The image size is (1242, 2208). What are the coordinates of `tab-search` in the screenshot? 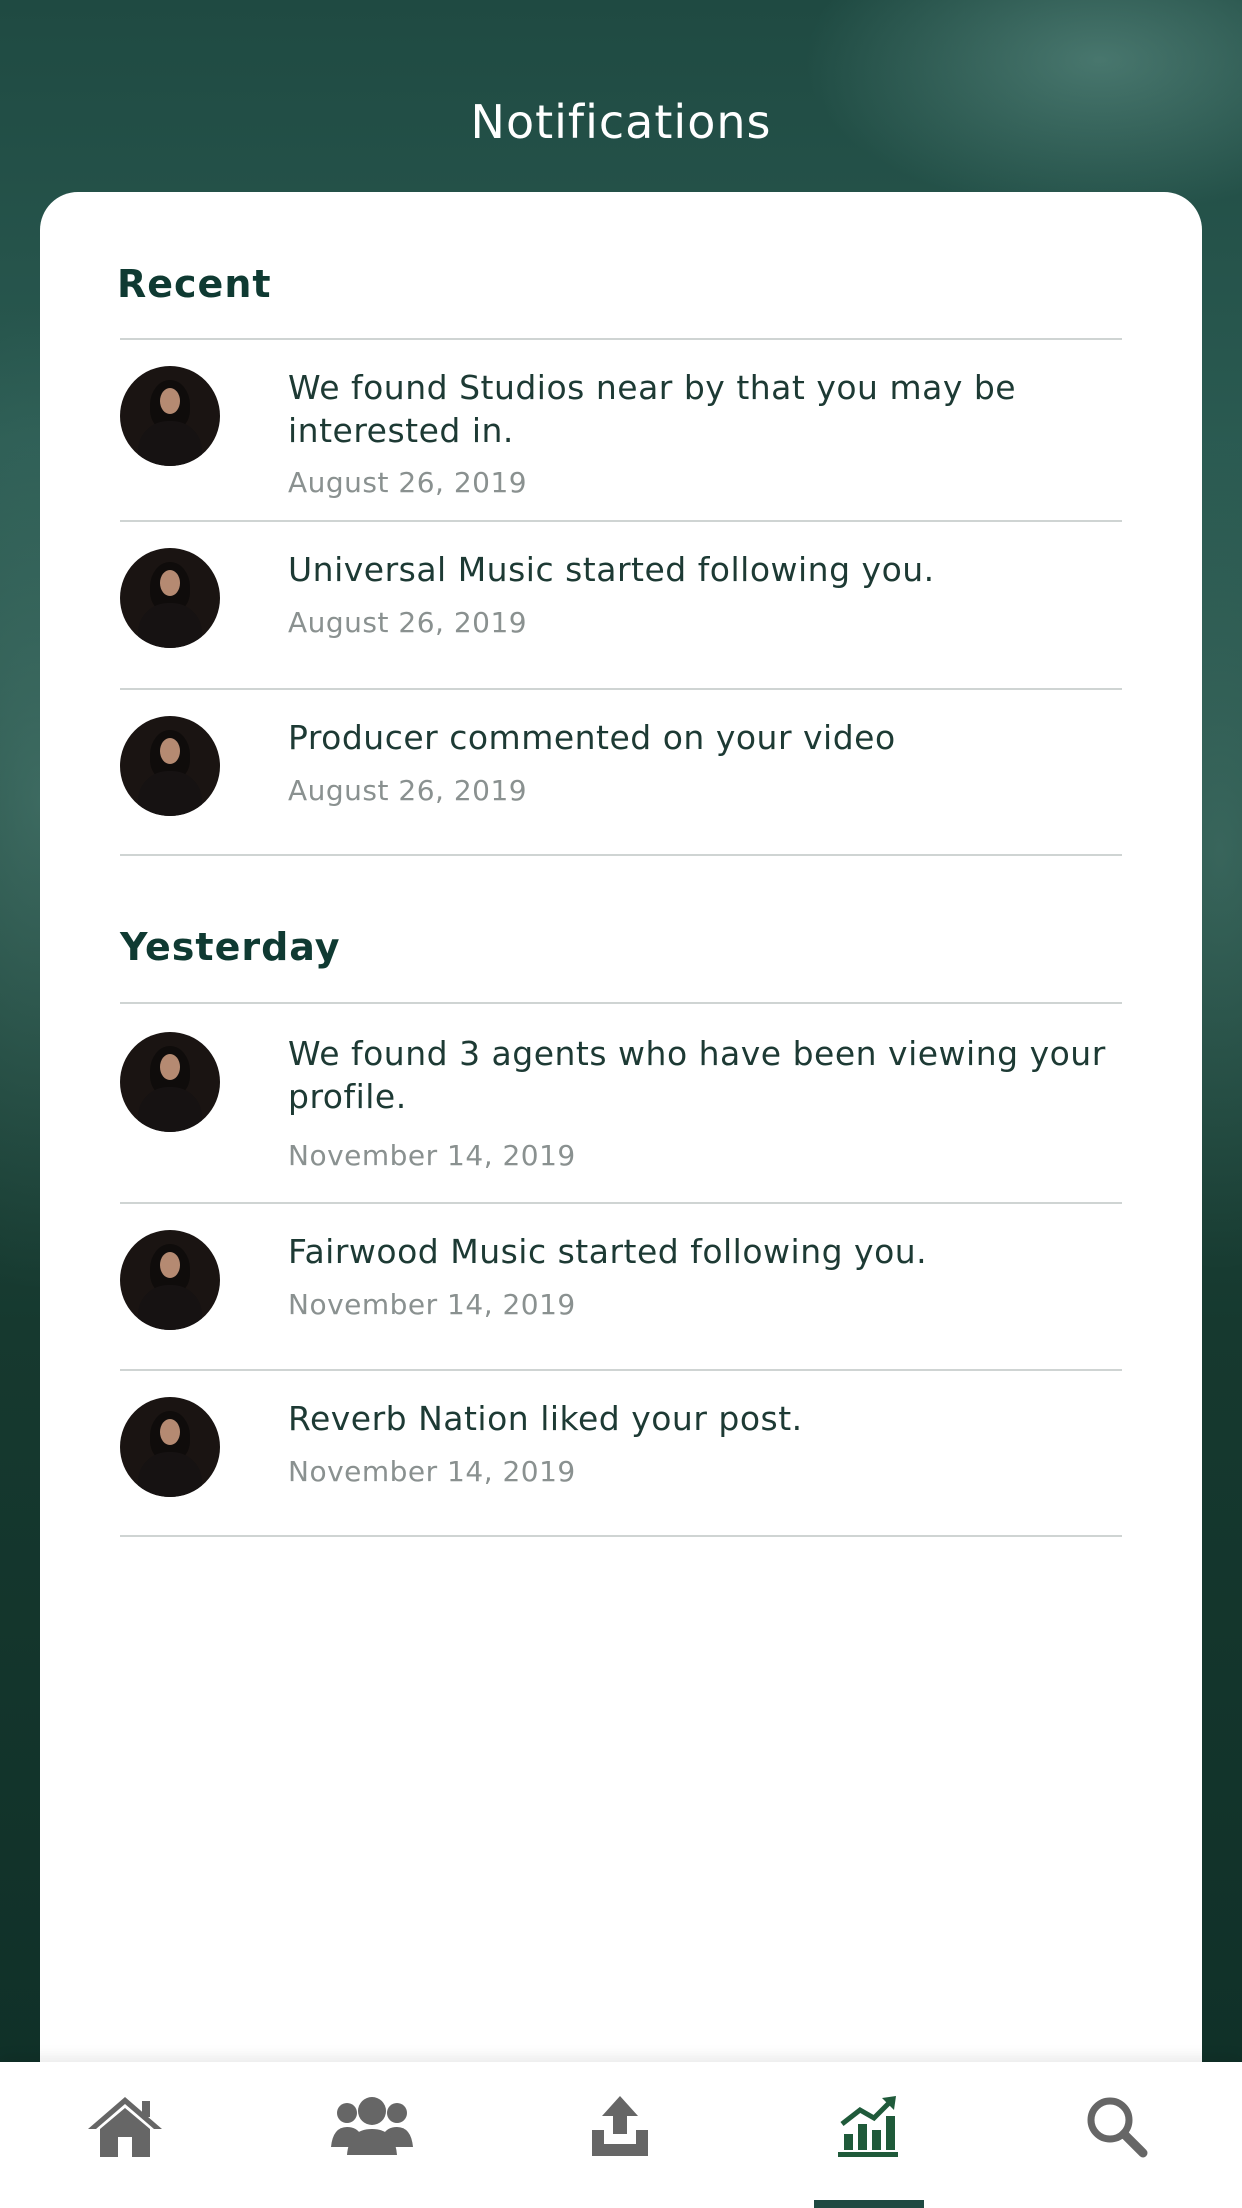 It's located at (1116, 2135).